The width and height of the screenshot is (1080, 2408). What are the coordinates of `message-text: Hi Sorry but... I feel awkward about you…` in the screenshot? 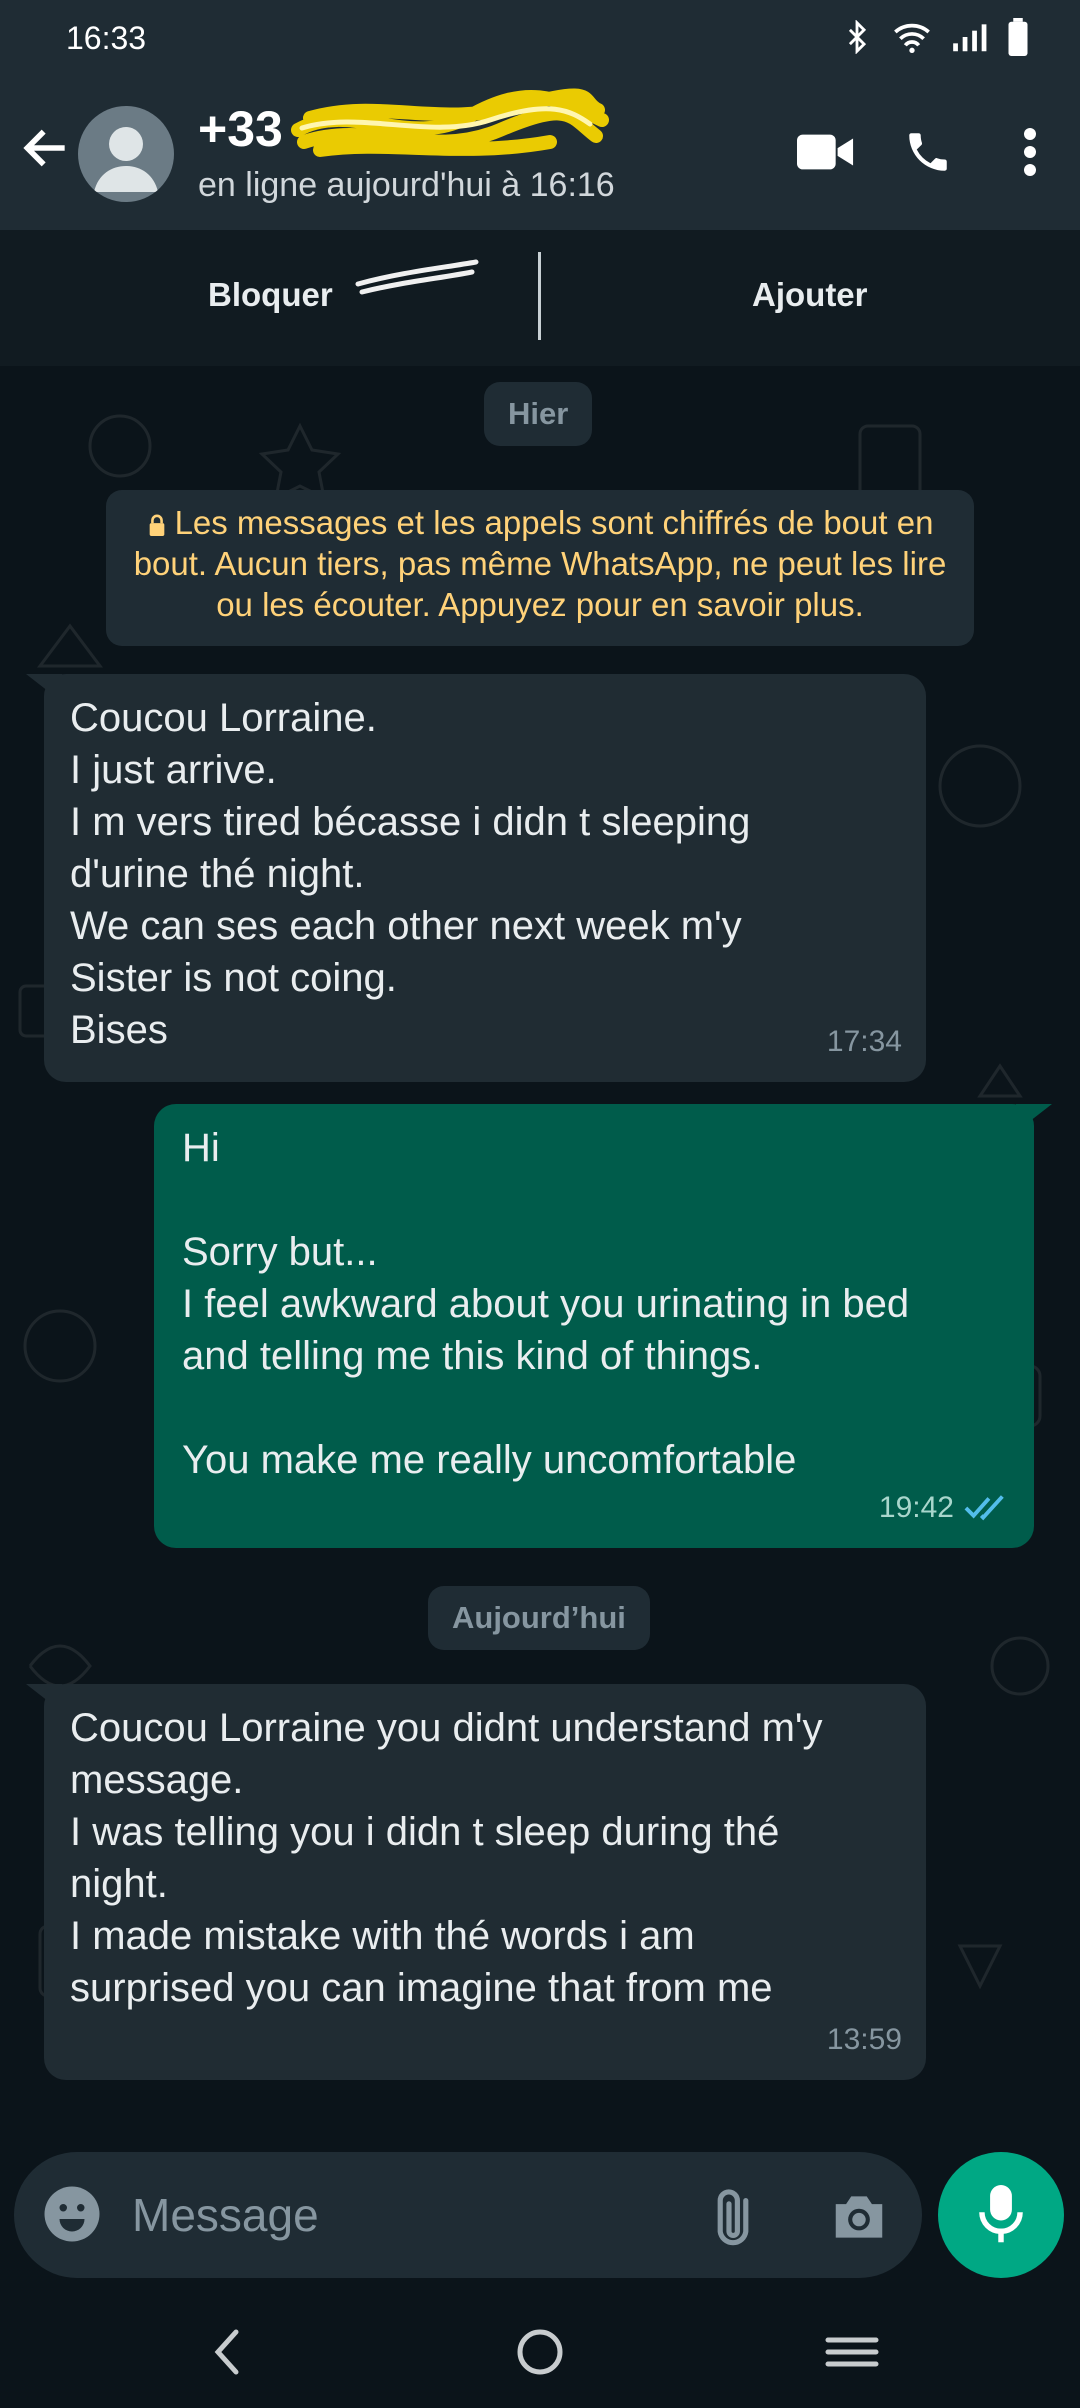 It's located at (546, 1304).